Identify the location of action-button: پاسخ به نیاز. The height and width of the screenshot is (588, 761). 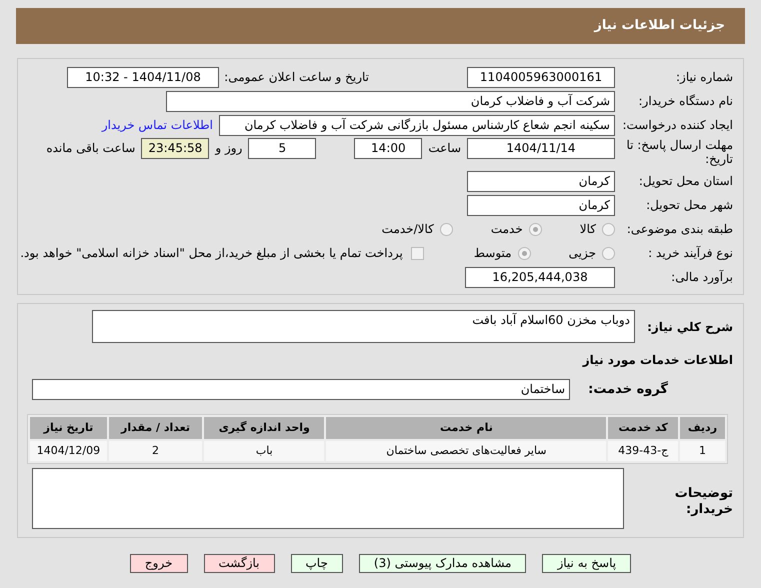
(587, 563).